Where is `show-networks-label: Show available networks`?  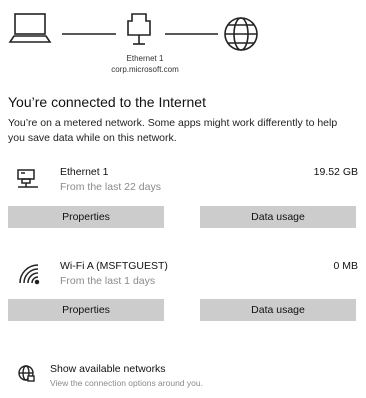 show-networks-label: Show available networks is located at coordinates (108, 369).